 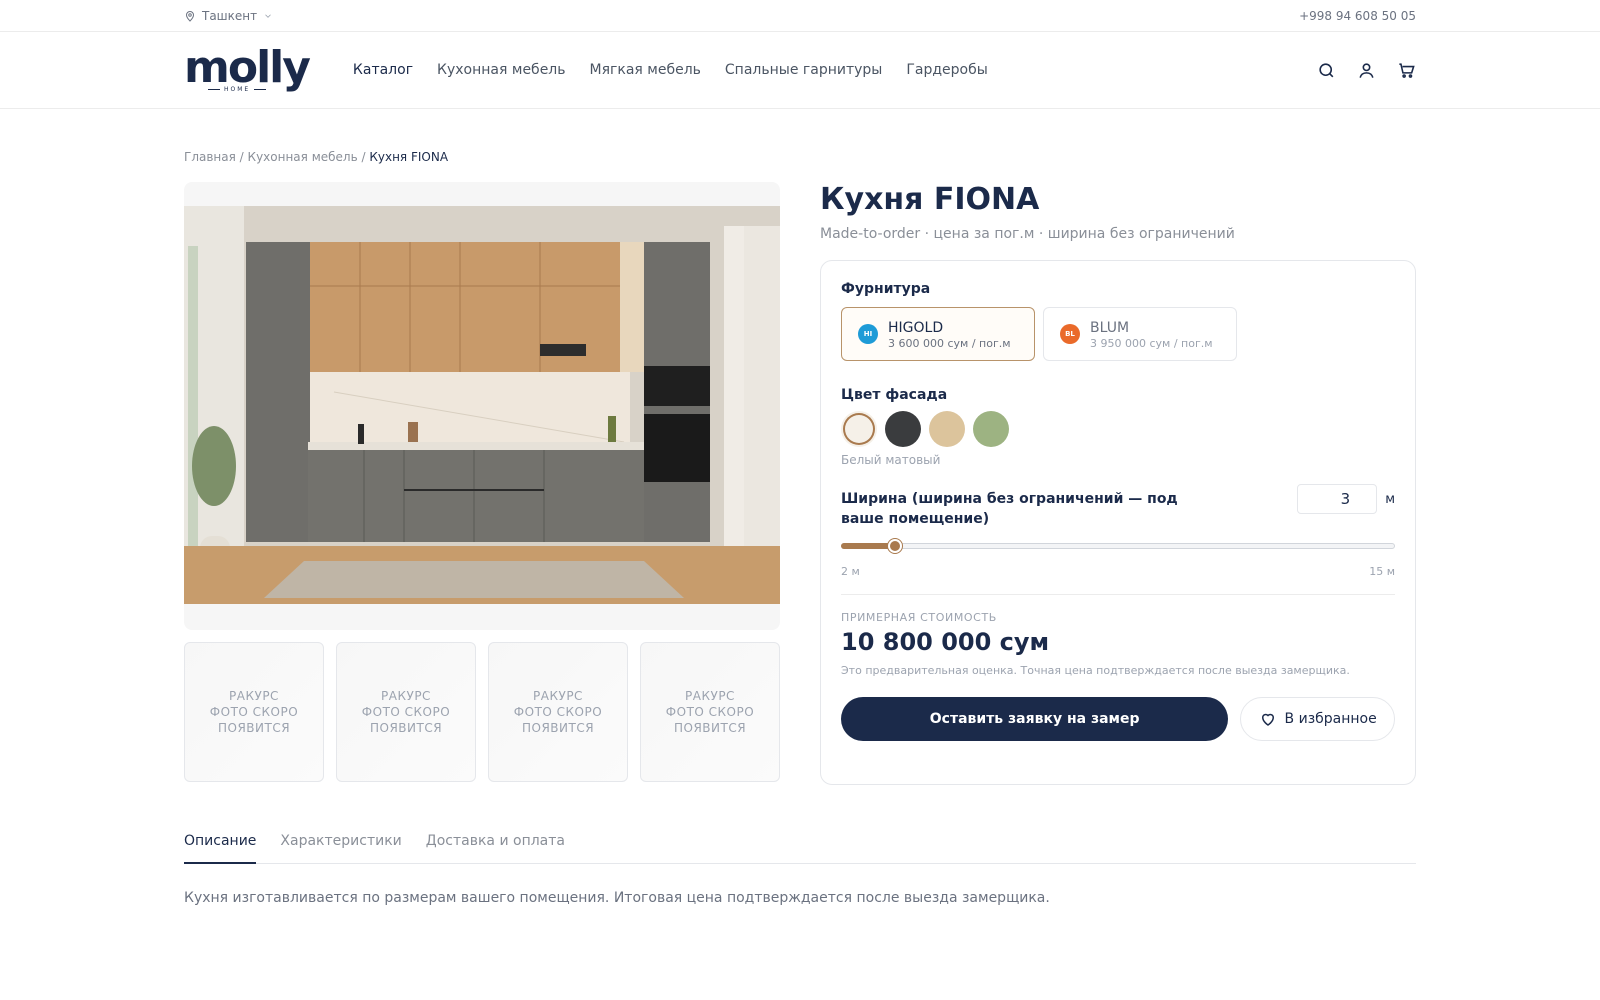 What do you see at coordinates (1070, 334) in the screenshot?
I see `blum-badge: BL` at bounding box center [1070, 334].